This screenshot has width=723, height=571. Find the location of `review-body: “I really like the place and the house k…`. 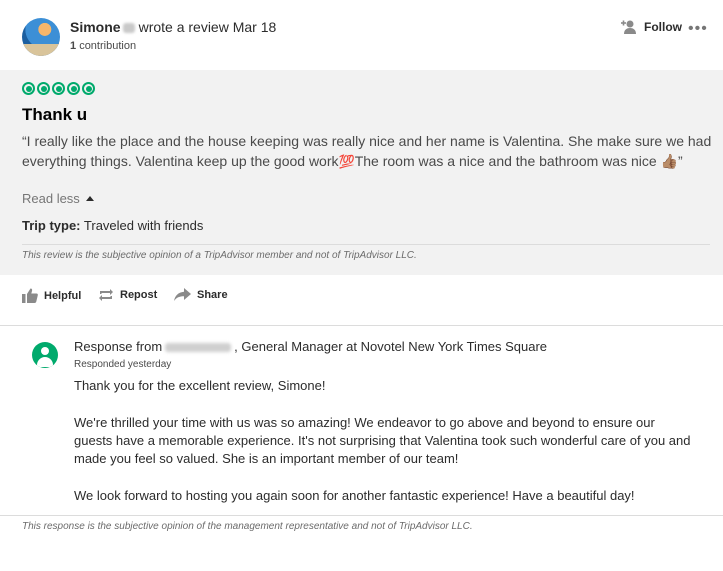

review-body: “I really like the place and the house k… is located at coordinates (367, 151).